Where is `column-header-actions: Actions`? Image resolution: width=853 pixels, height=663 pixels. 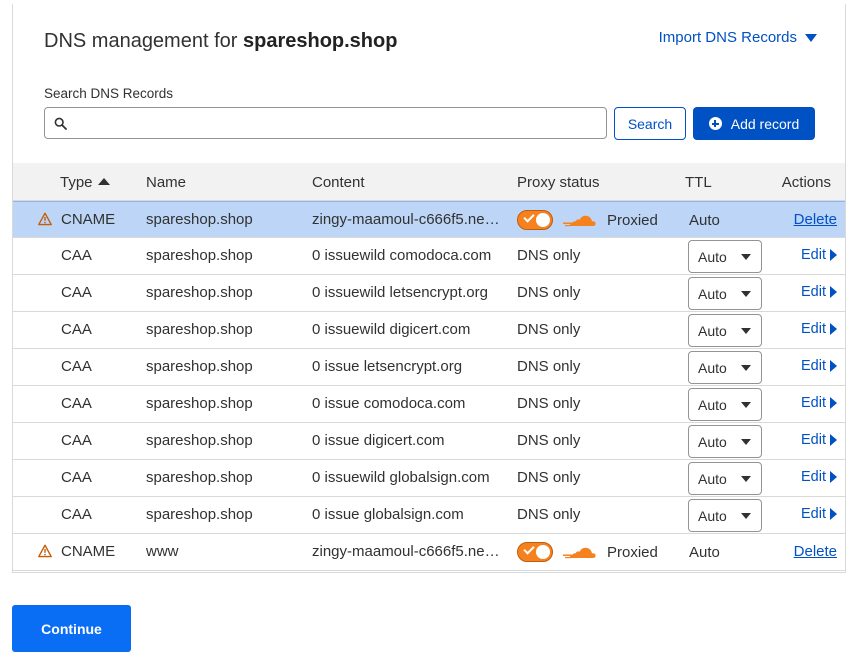 column-header-actions: Actions is located at coordinates (806, 182).